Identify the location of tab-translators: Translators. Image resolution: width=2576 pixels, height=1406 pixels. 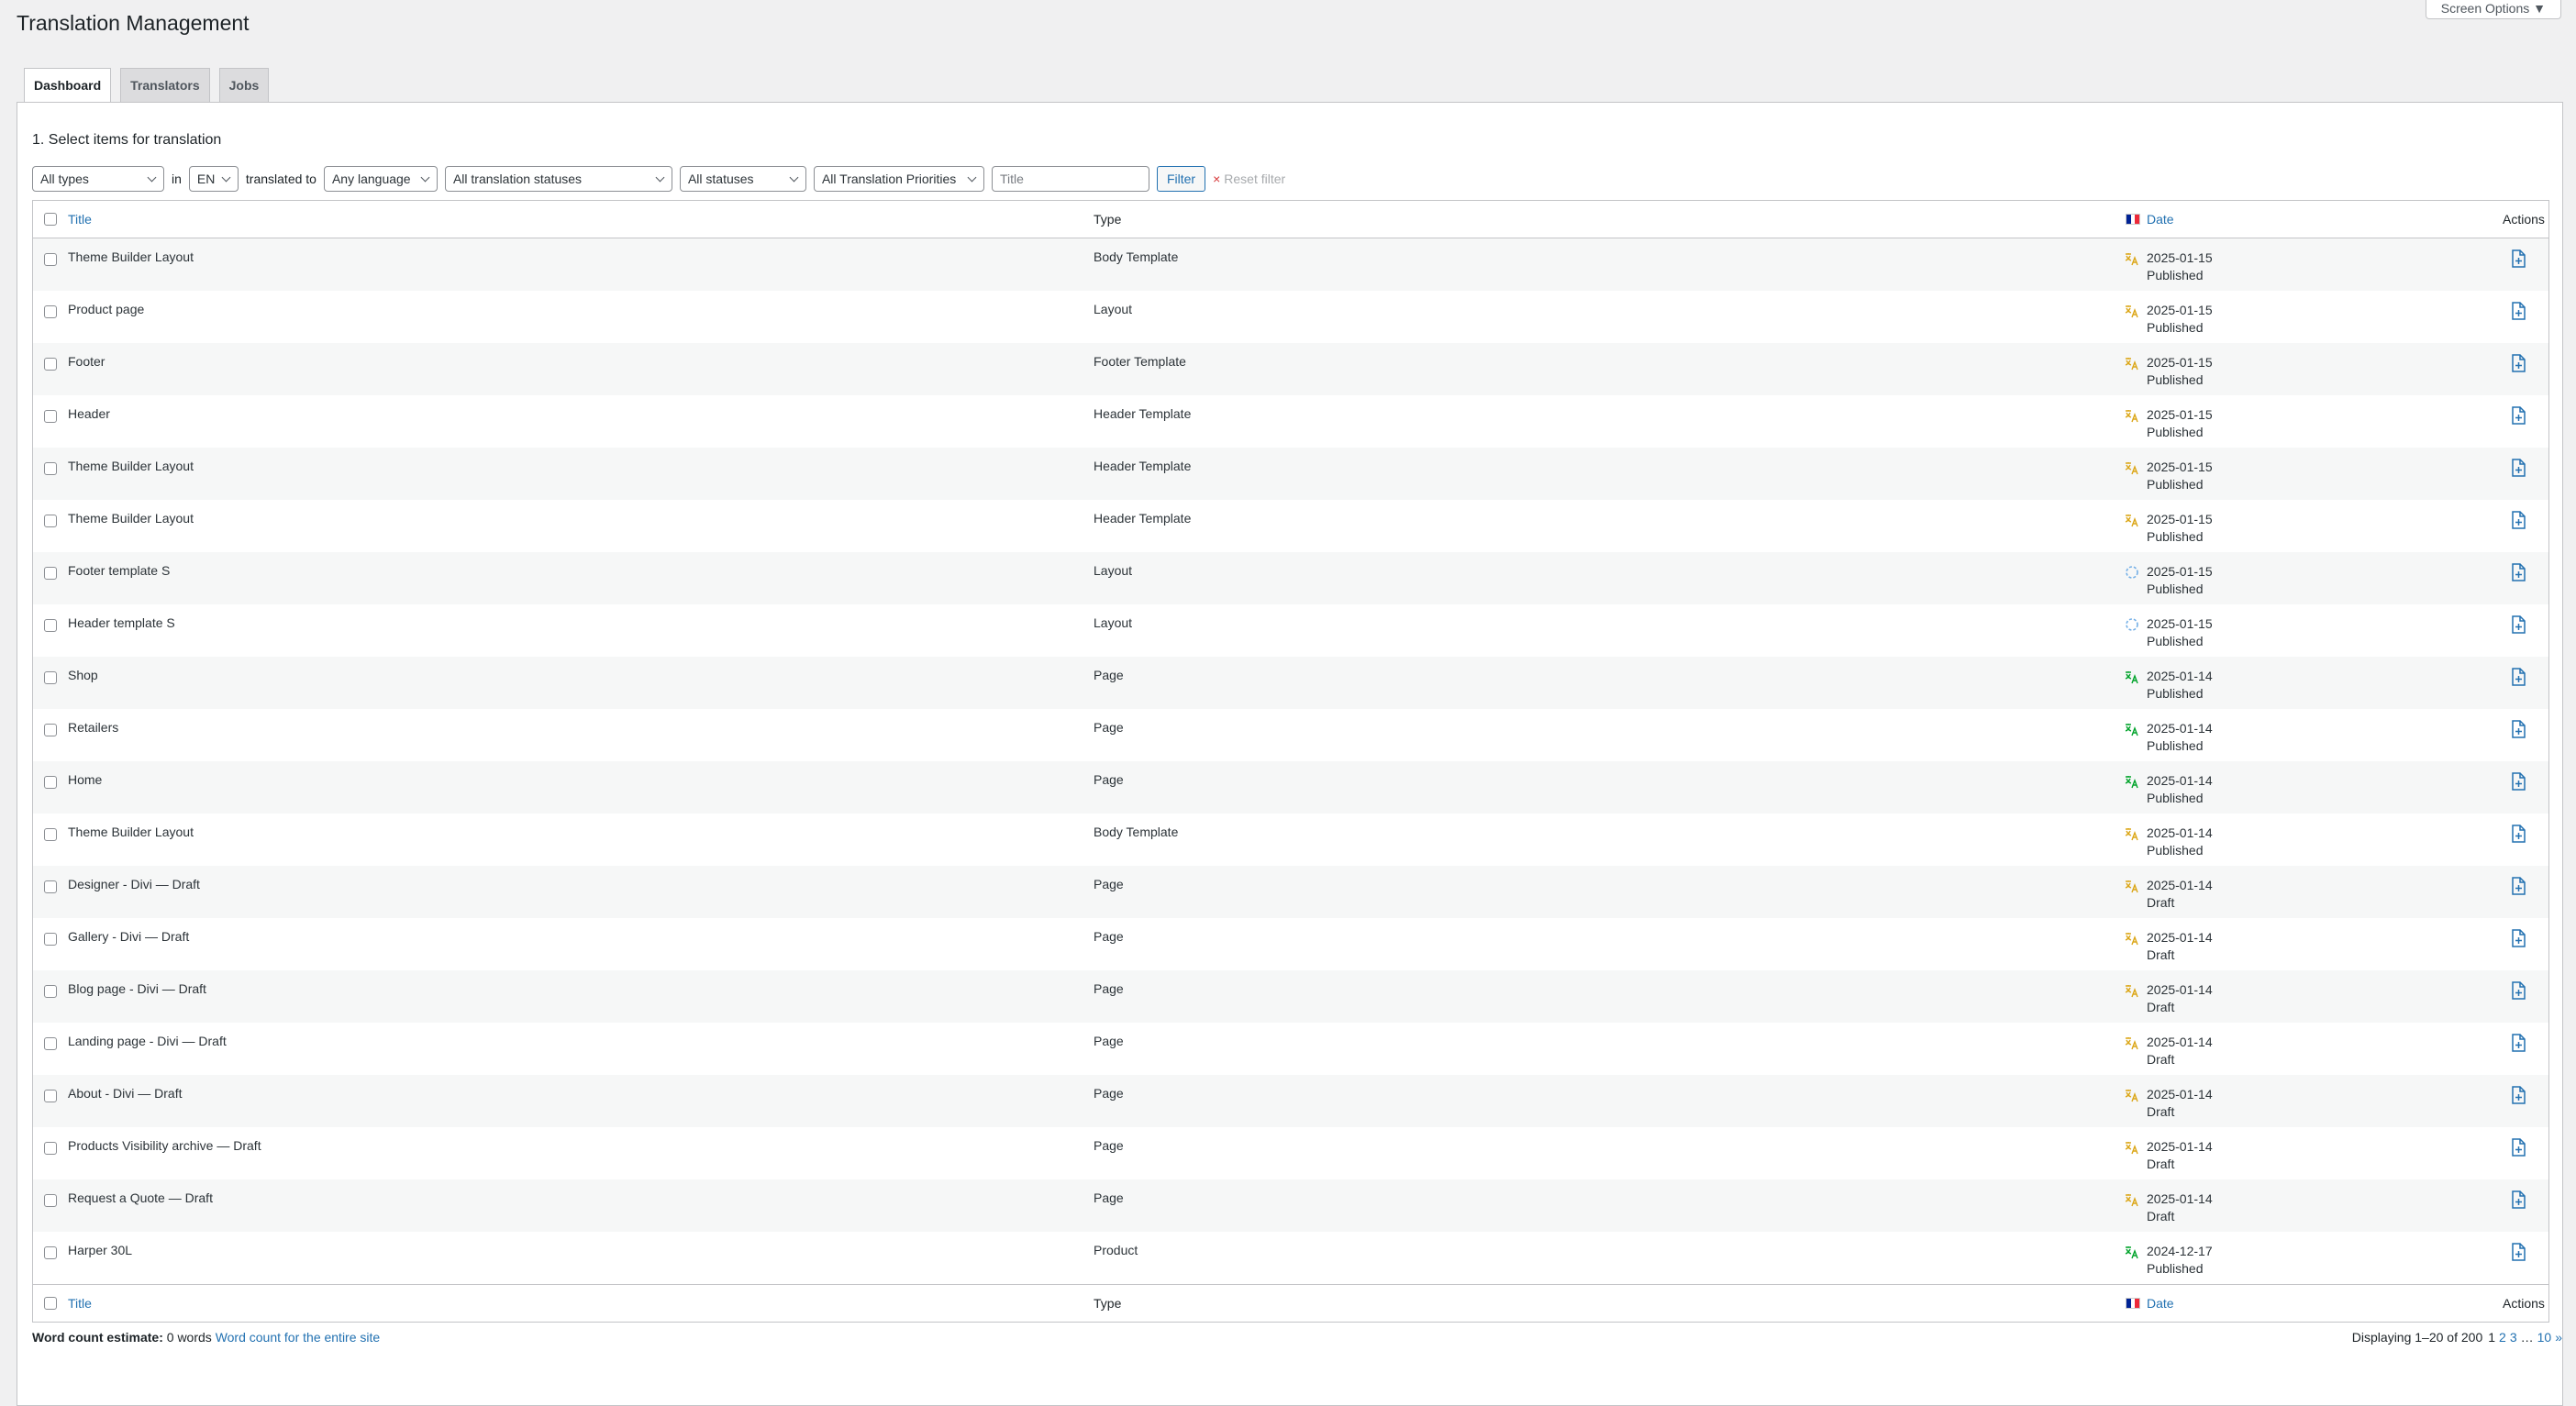
(165, 85).